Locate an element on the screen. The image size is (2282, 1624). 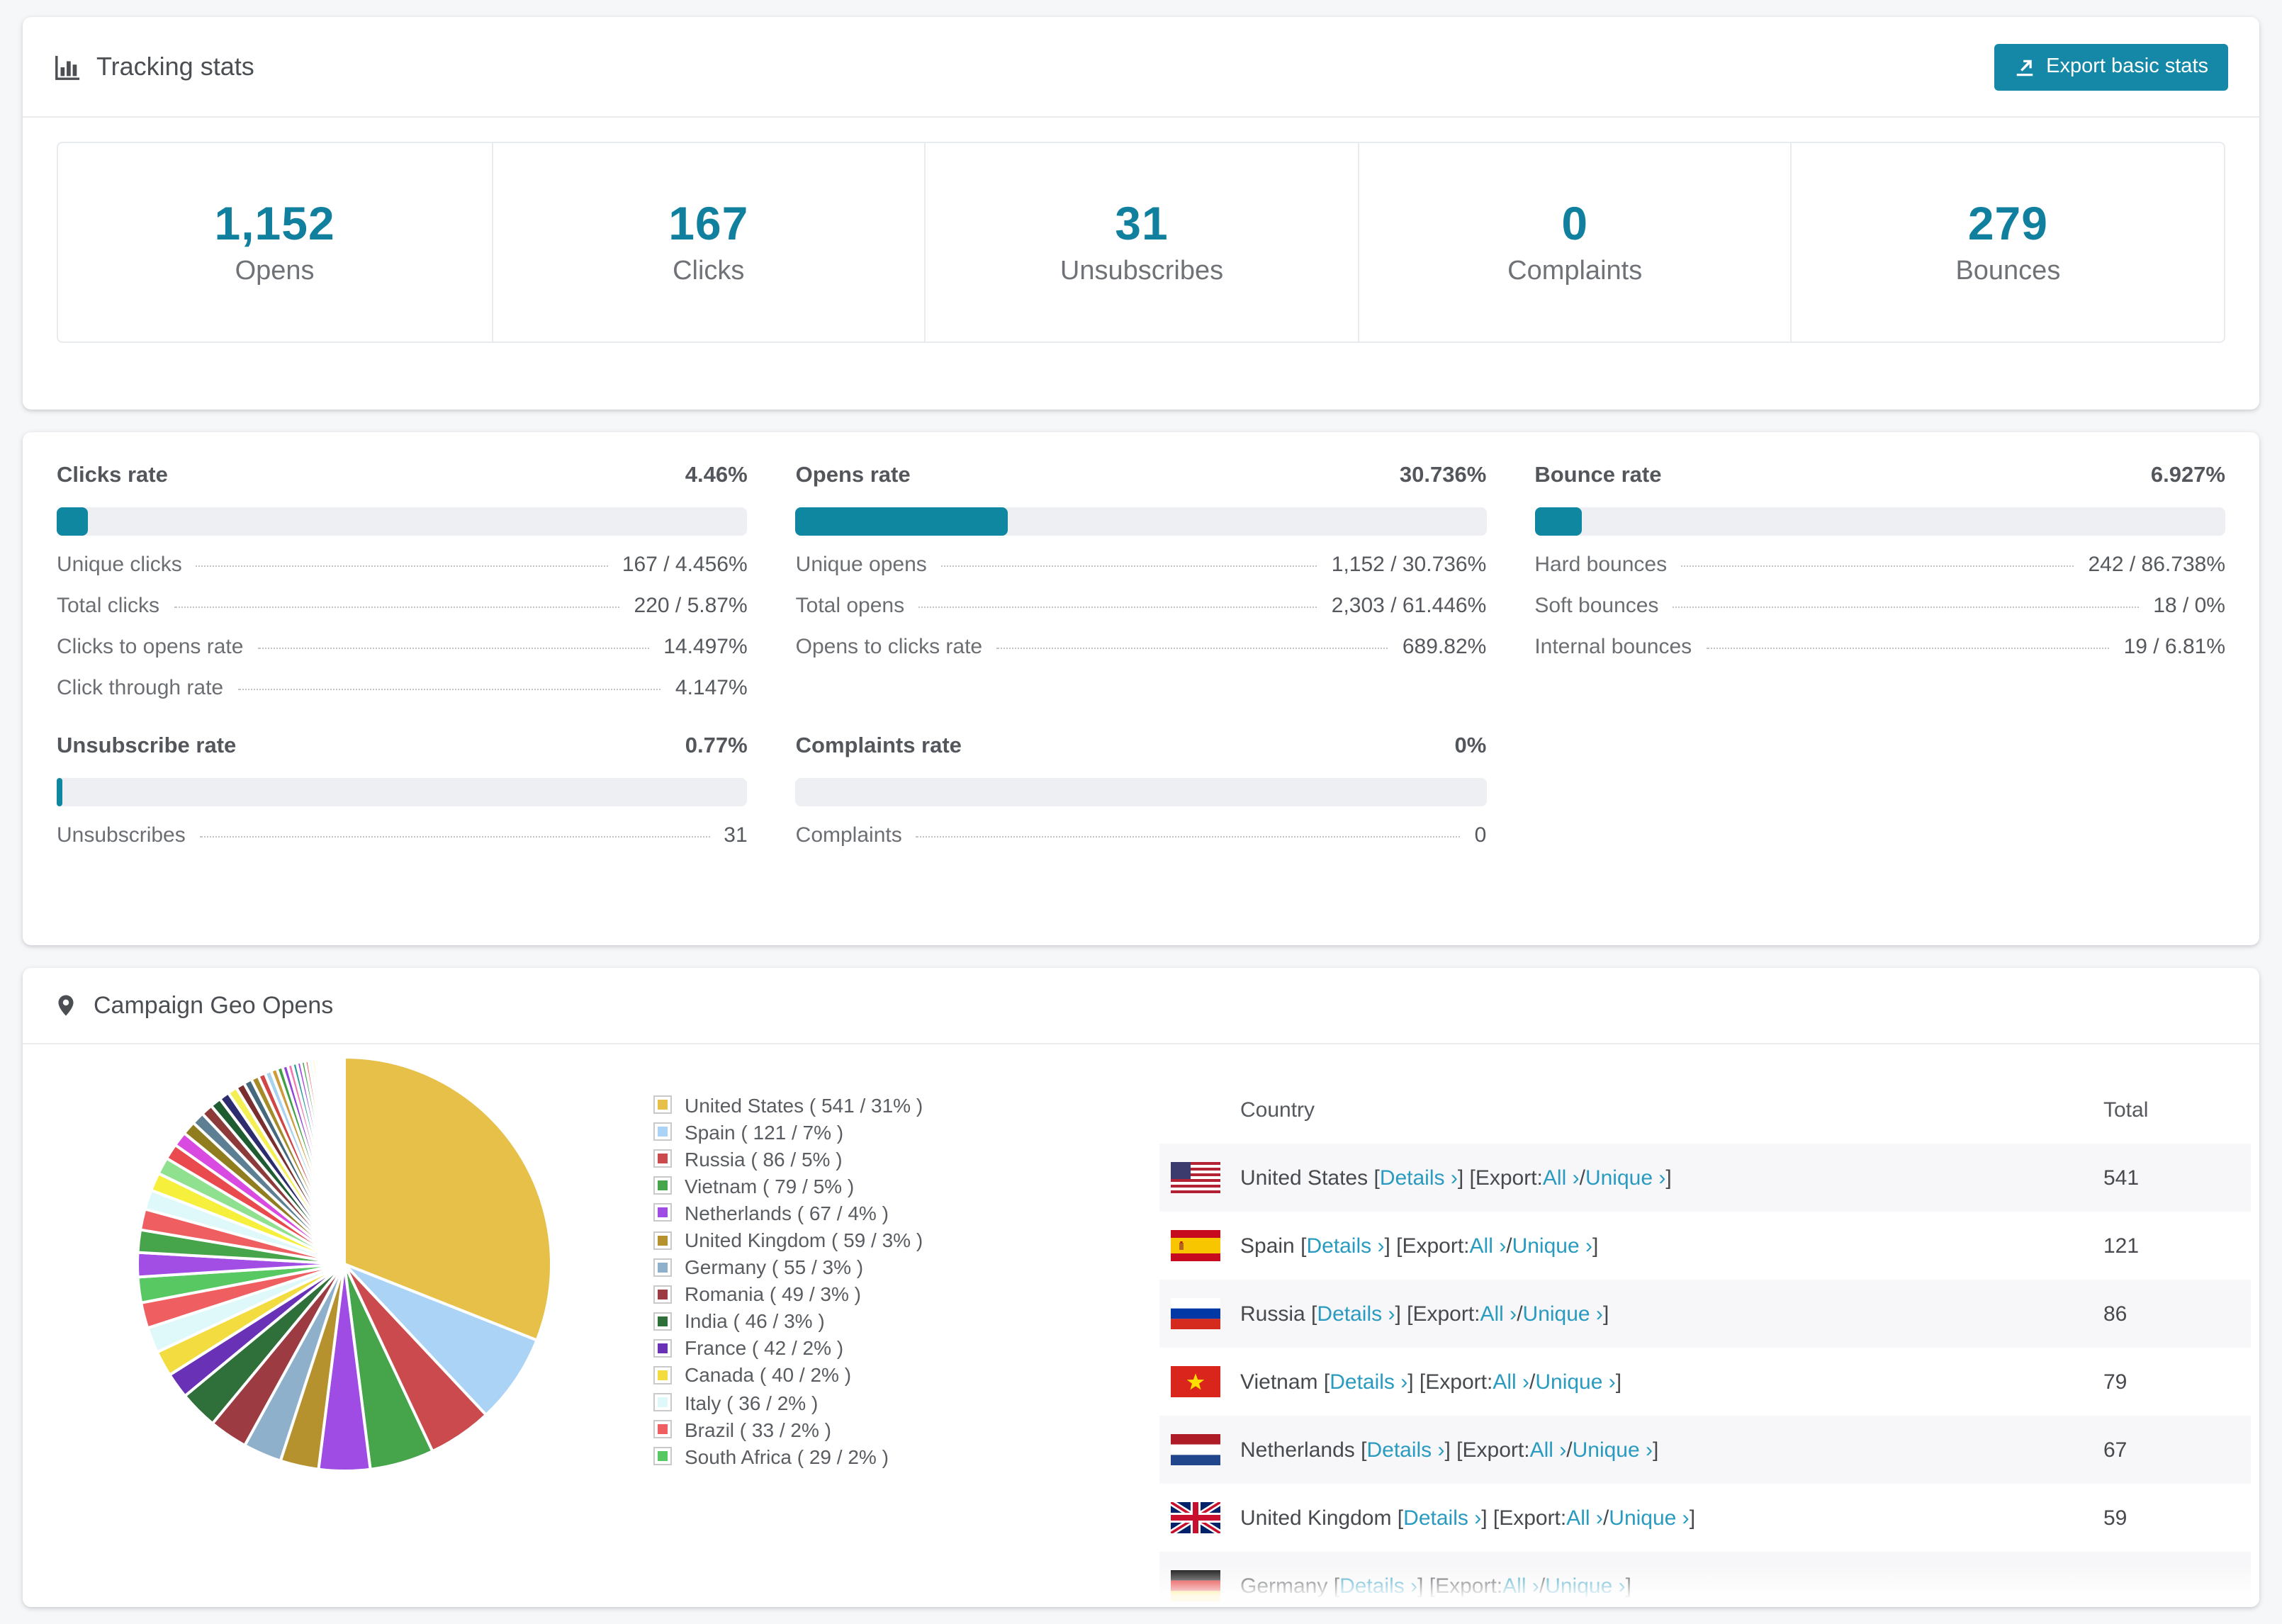
rate-value: 0.77% is located at coordinates (716, 746).